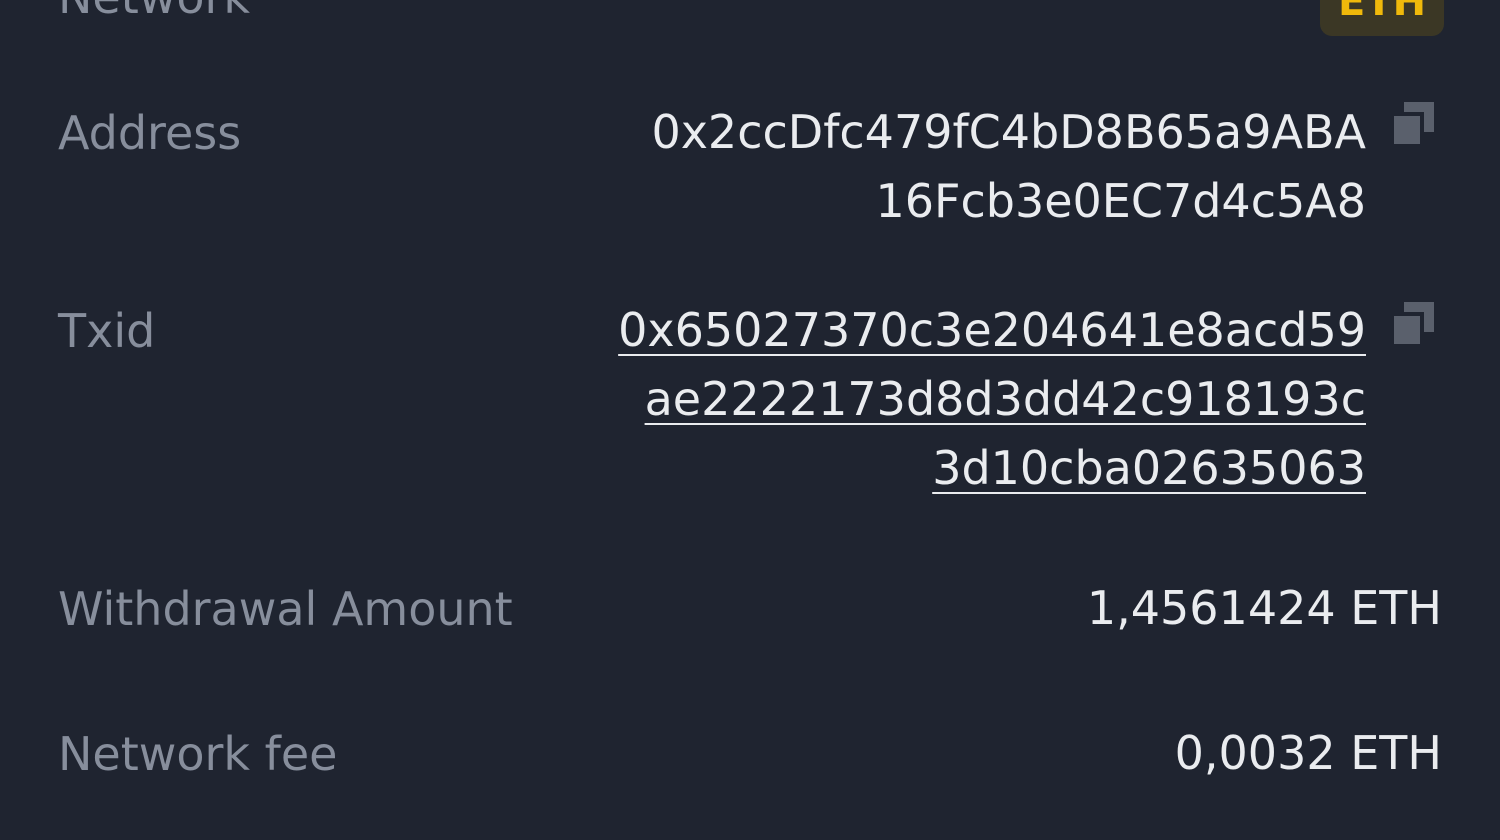 The image size is (1500, 840). Describe the element at coordinates (1382, 18) in the screenshot. I see `network-badge: ETH` at that location.